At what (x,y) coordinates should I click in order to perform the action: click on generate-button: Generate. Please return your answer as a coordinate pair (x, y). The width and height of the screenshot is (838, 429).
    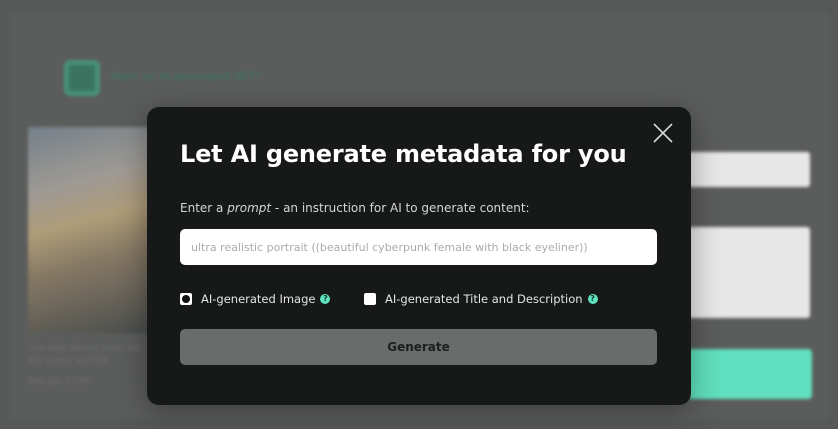
    Looking at the image, I should click on (418, 347).